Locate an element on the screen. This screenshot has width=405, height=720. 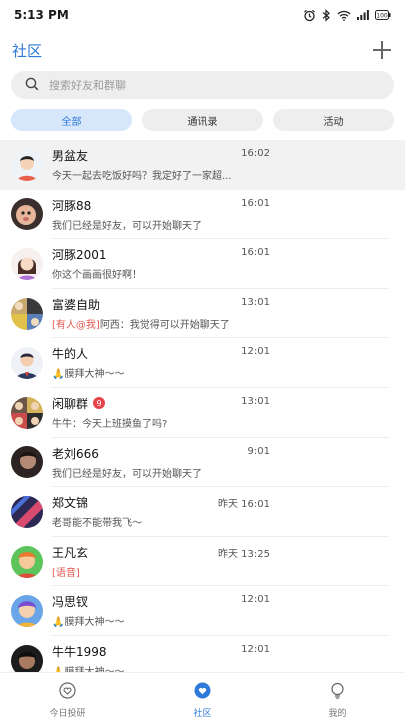
nav-community: 社区 is located at coordinates (203, 696).